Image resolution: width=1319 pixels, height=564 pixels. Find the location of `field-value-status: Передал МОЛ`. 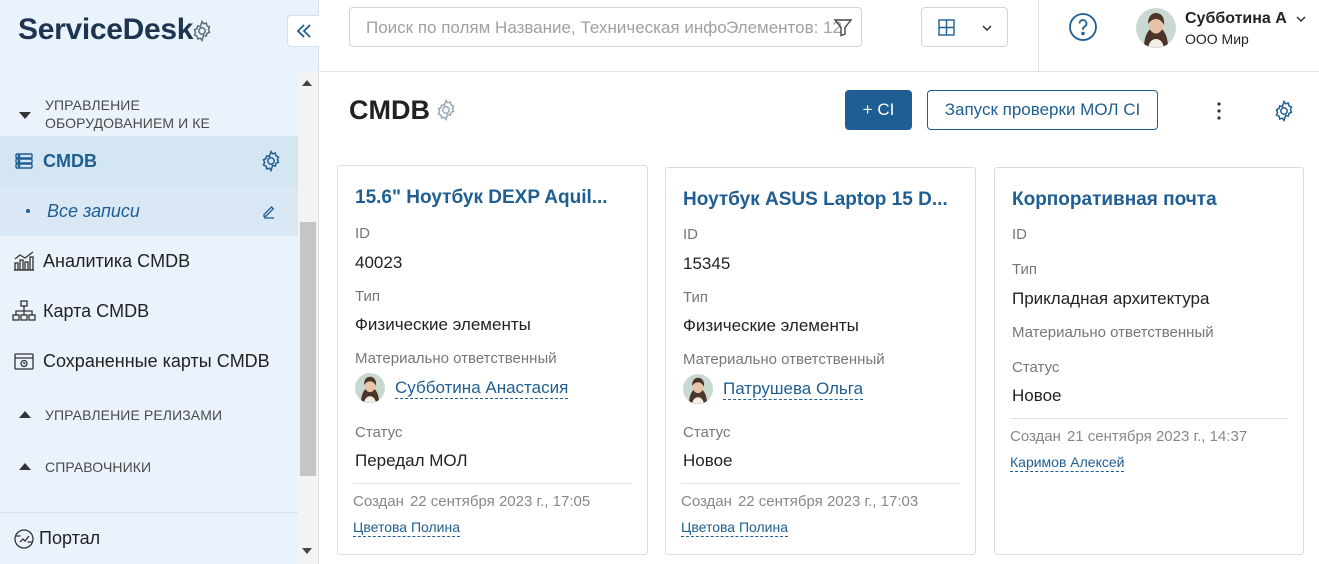

field-value-status: Передал МОЛ is located at coordinates (411, 460).